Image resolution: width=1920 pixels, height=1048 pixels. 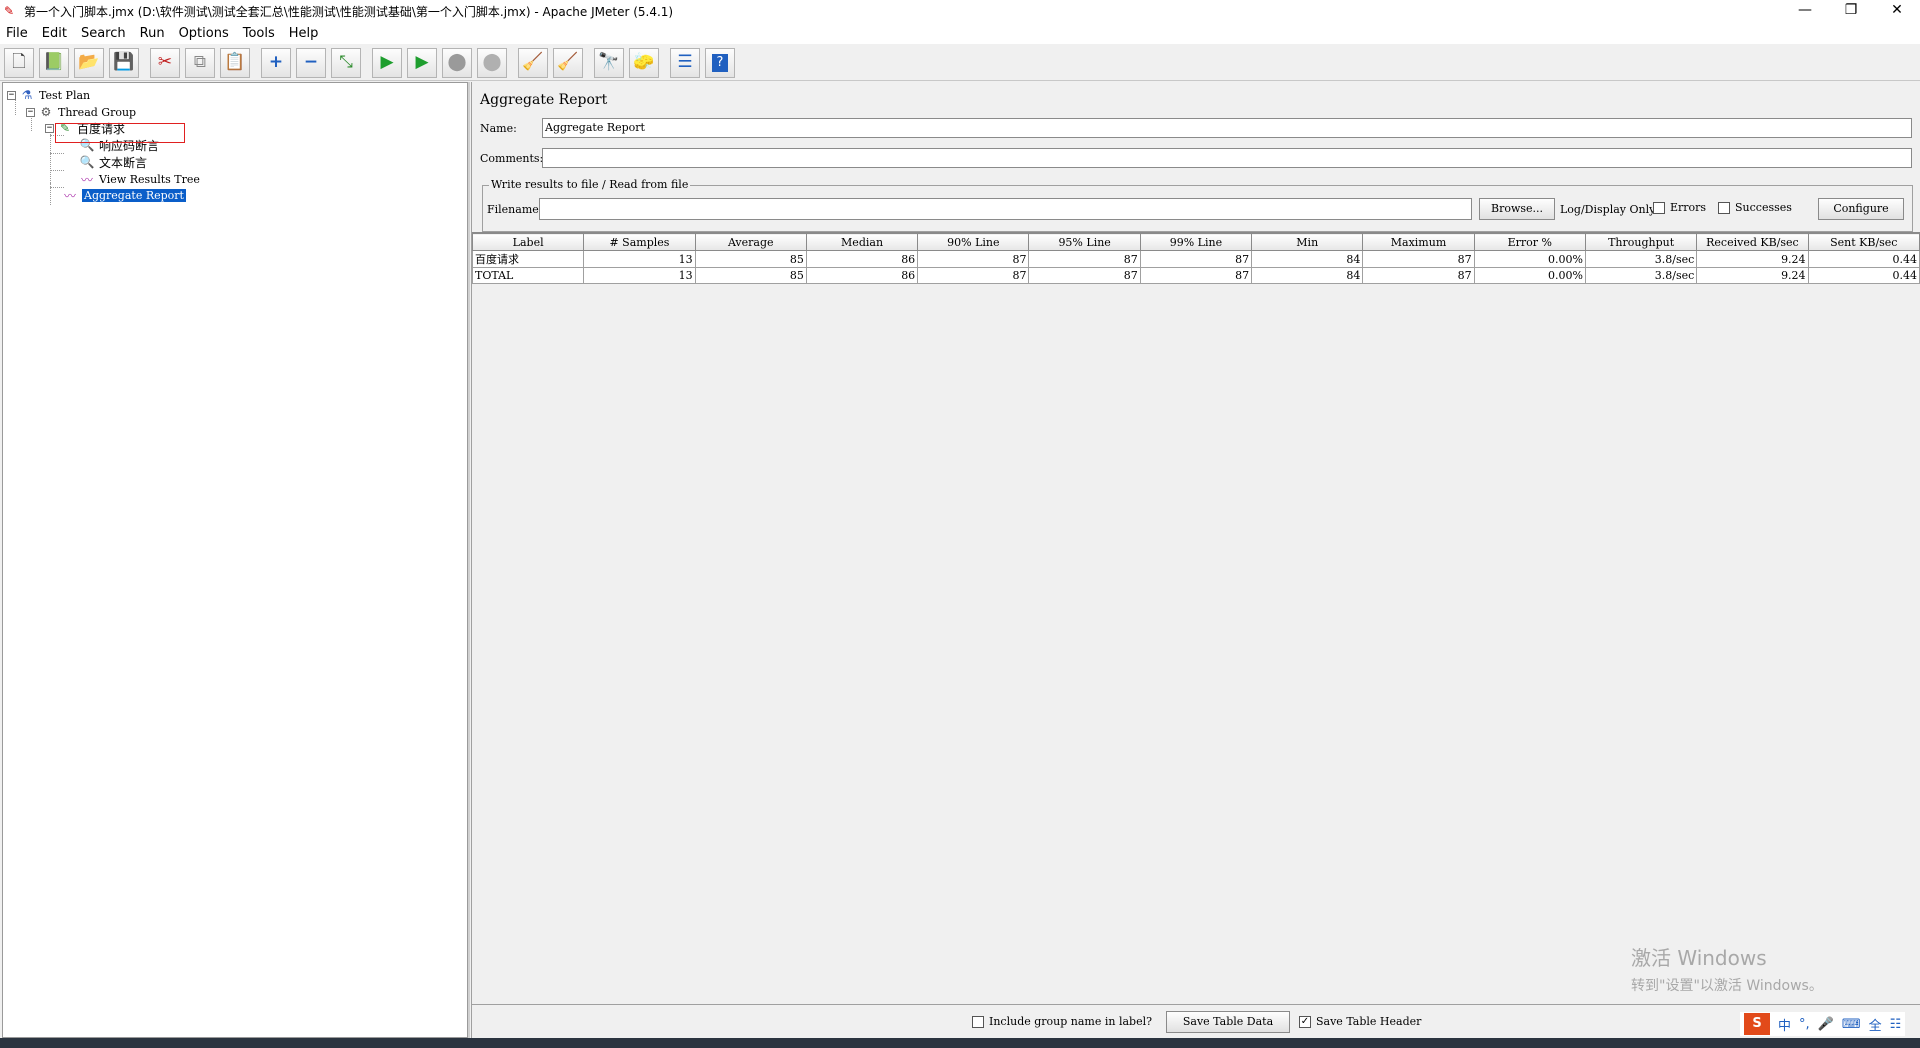 What do you see at coordinates (644, 62) in the screenshot?
I see `reset-search-button: 🧽` at bounding box center [644, 62].